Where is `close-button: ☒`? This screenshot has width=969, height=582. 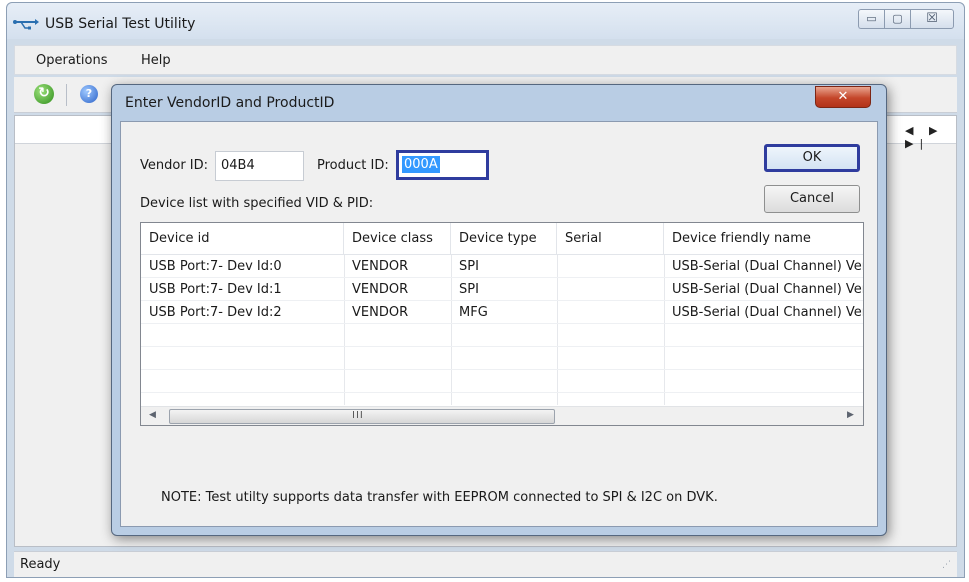 close-button: ☒ is located at coordinates (932, 19).